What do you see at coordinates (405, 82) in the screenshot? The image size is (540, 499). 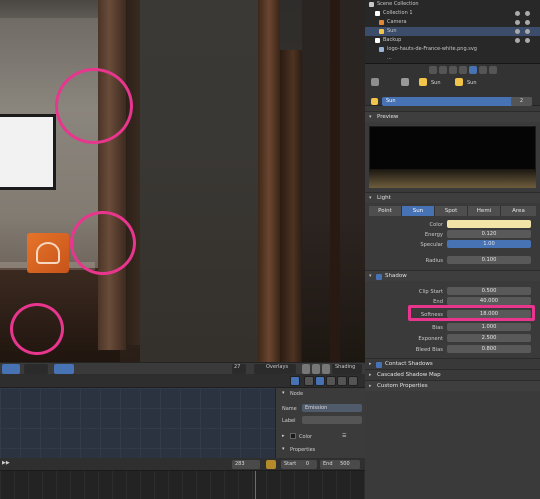 I see `object-icon` at bounding box center [405, 82].